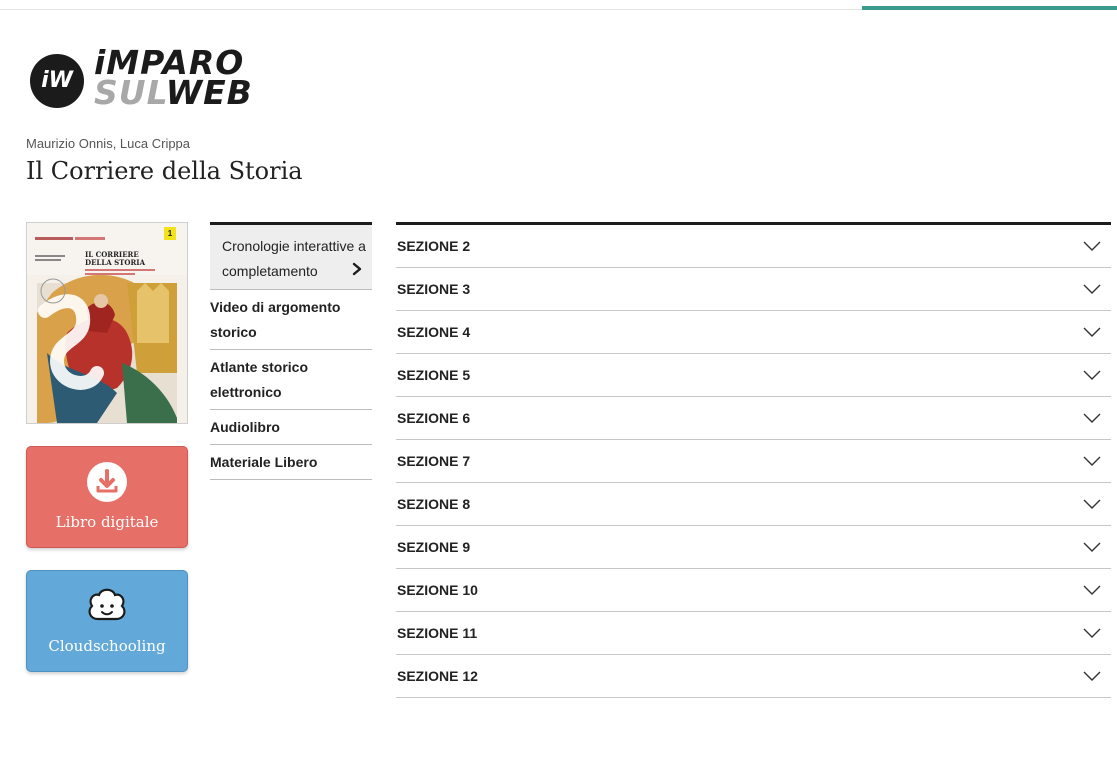 The height and width of the screenshot is (767, 1117). What do you see at coordinates (291, 427) in the screenshot?
I see `menu-item-audiolibro: Audiolibro` at bounding box center [291, 427].